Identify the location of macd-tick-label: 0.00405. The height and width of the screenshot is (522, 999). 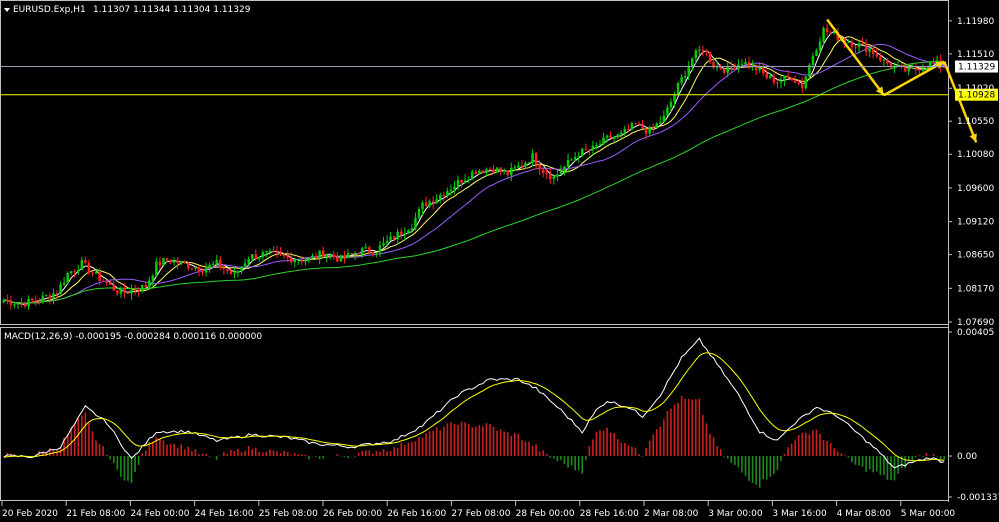
(975, 333).